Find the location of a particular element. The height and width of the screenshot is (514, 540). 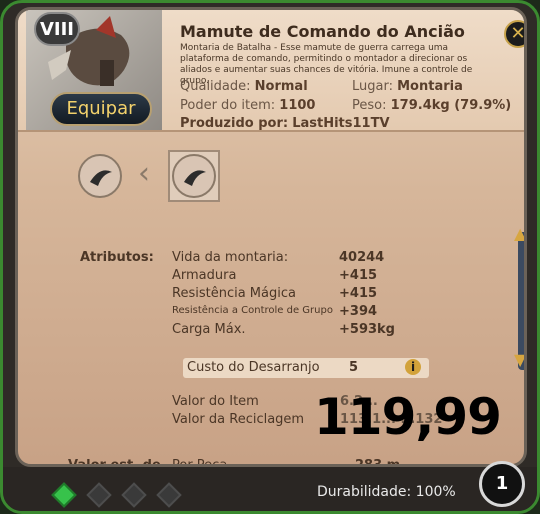

scroll-down-arrow-icon: ▼ is located at coordinates (519, 359).